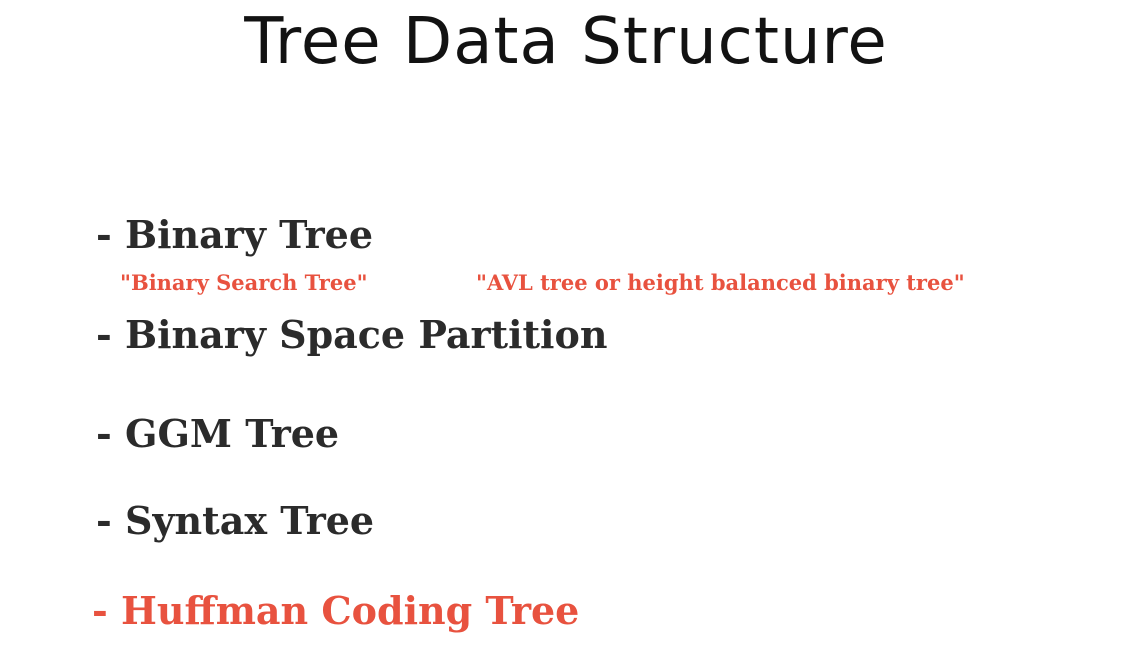 This screenshot has height=647, width=1132. I want to click on list-item-syntax-tree: - Syntax Tree, so click(235, 520).